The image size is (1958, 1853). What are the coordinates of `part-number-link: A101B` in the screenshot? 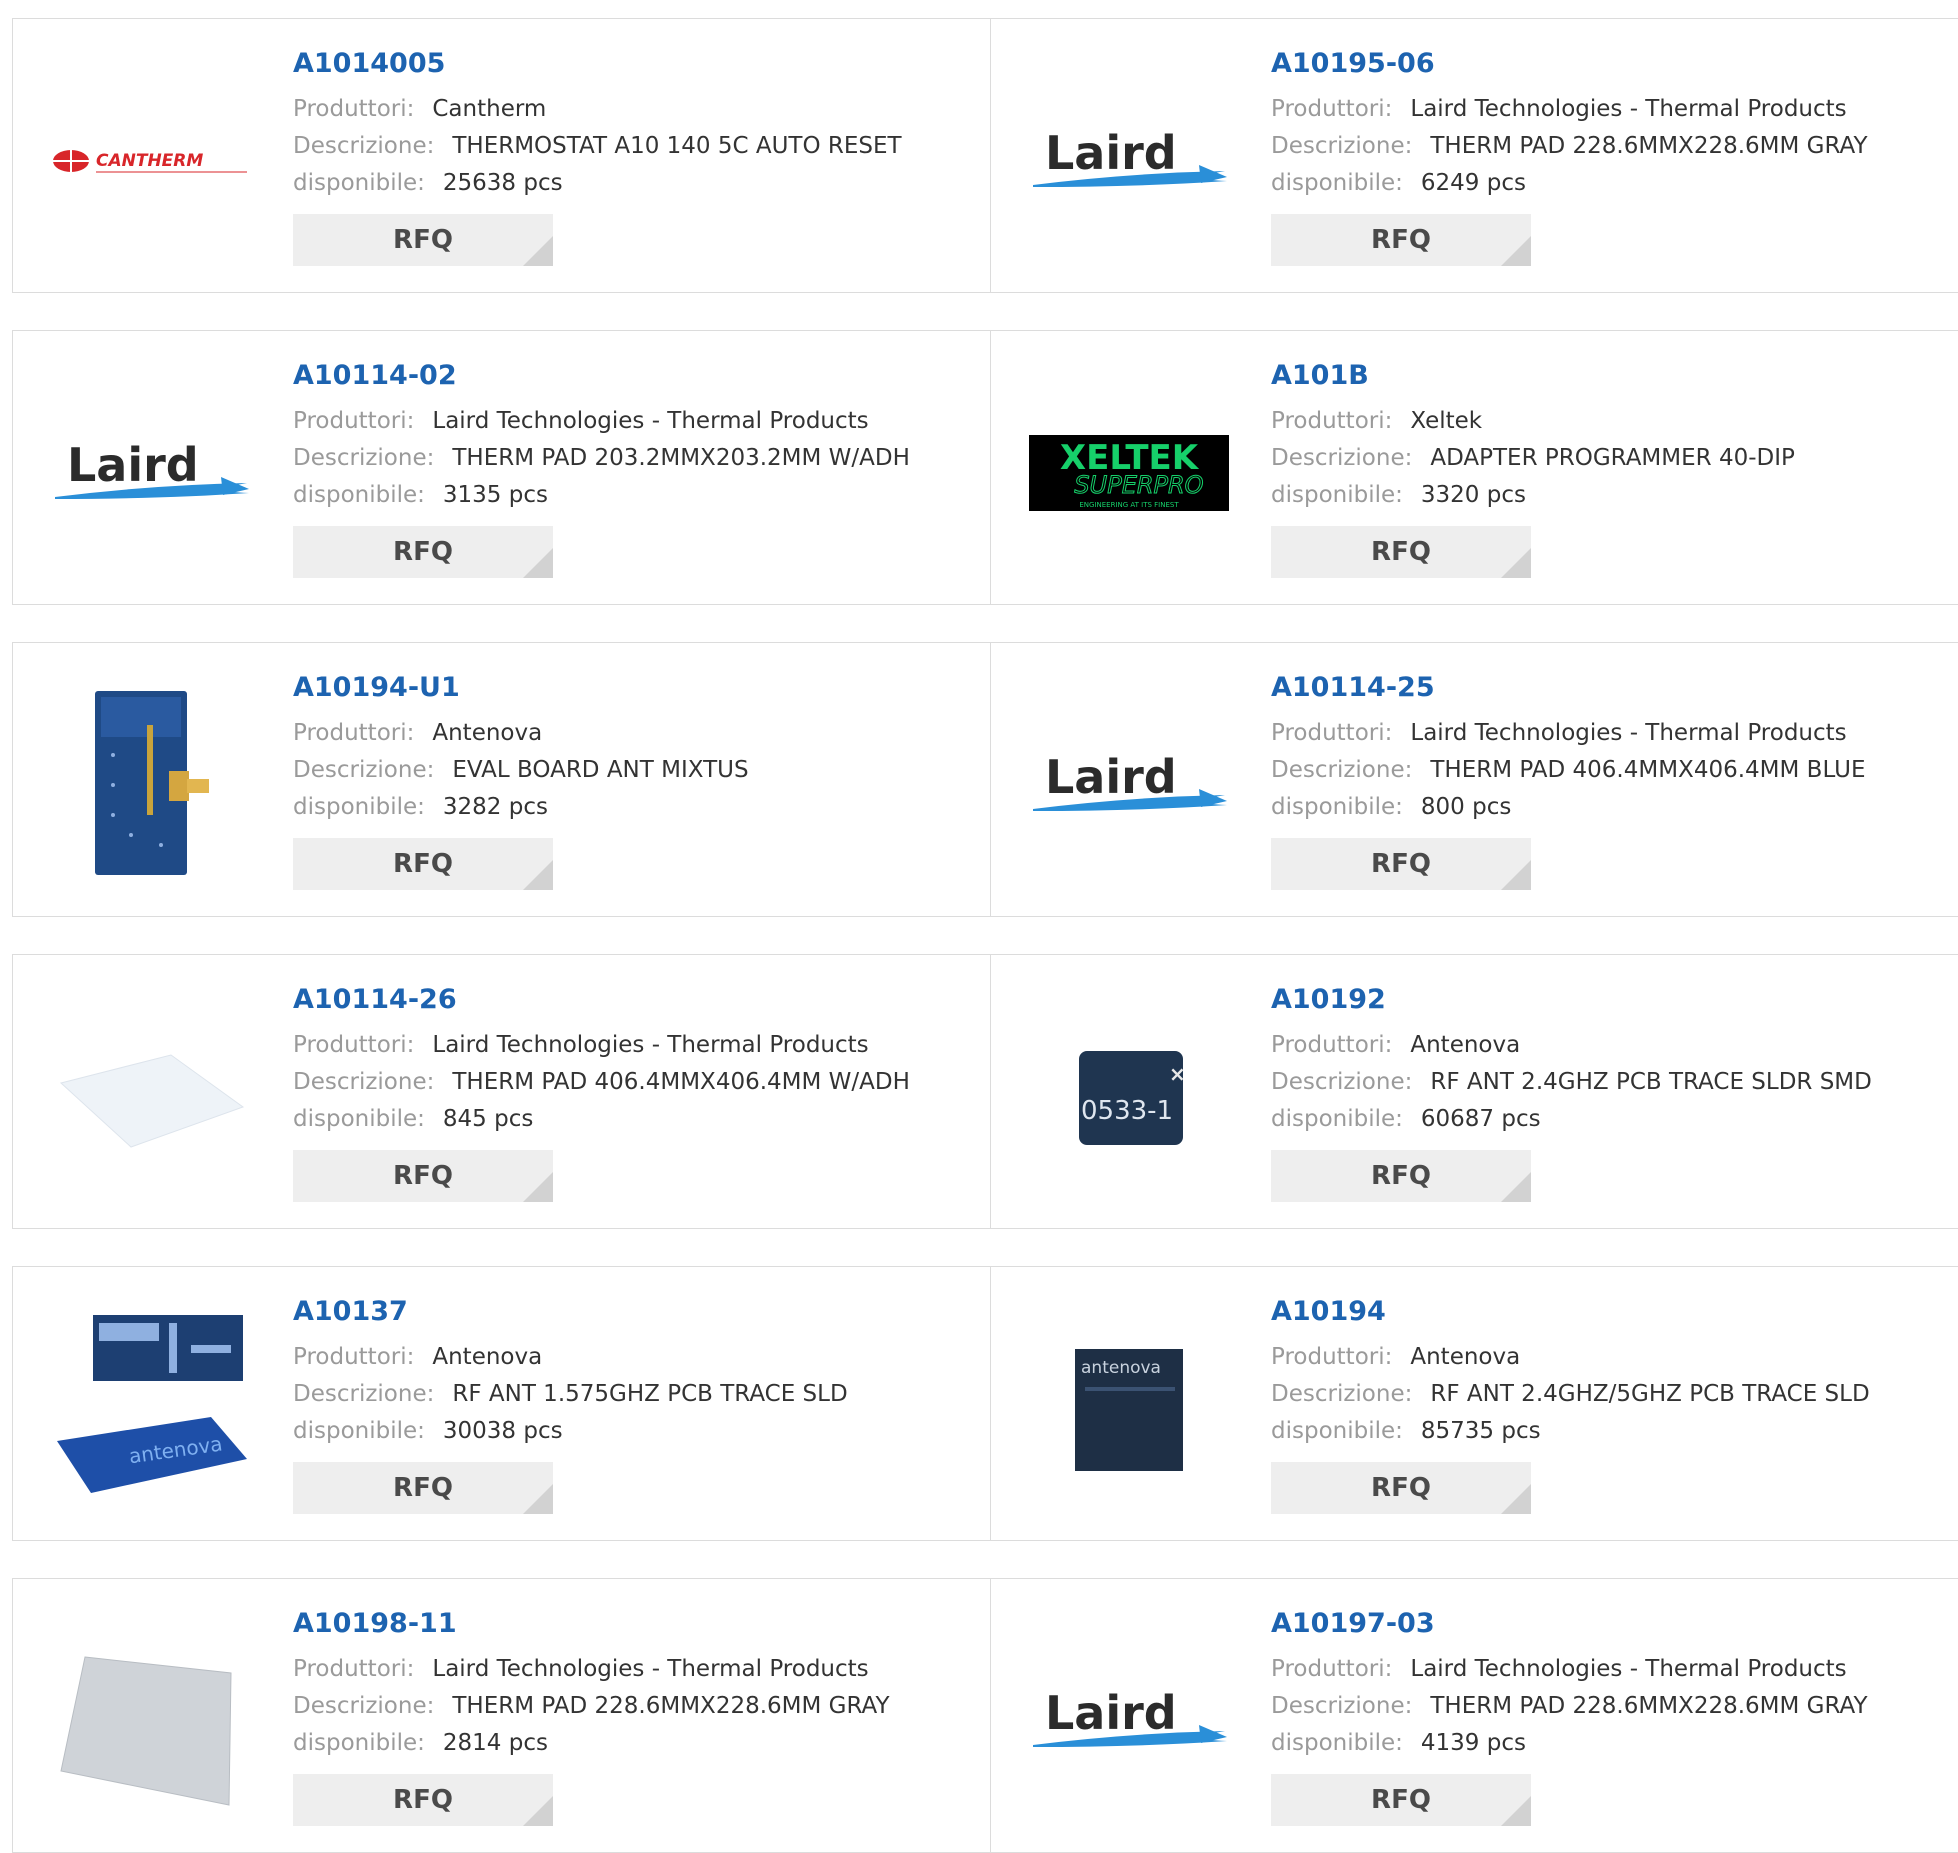 It's located at (1533, 376).